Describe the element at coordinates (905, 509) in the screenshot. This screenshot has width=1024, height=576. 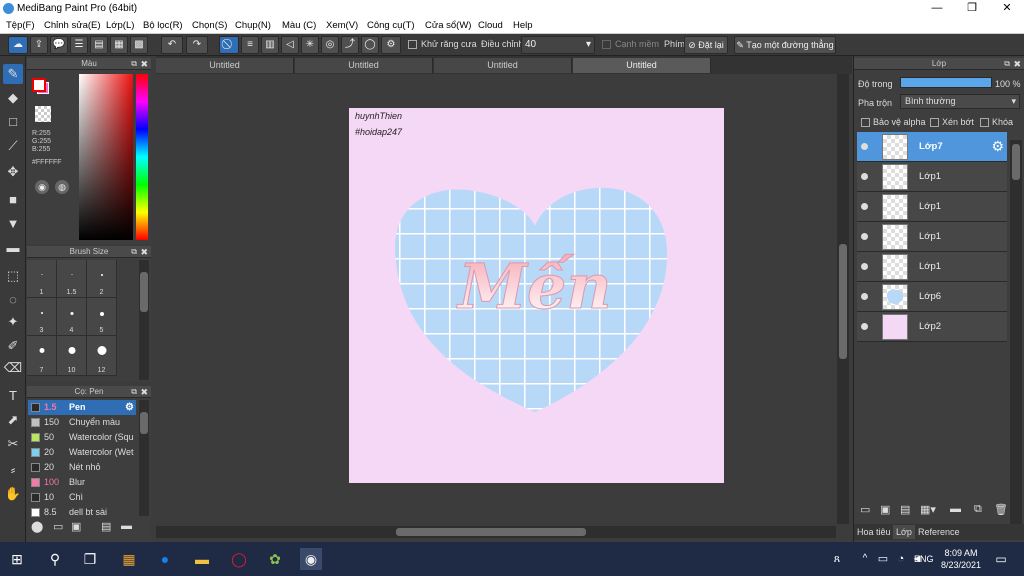
I see `new-8bit-layer-icon: ▤` at that location.